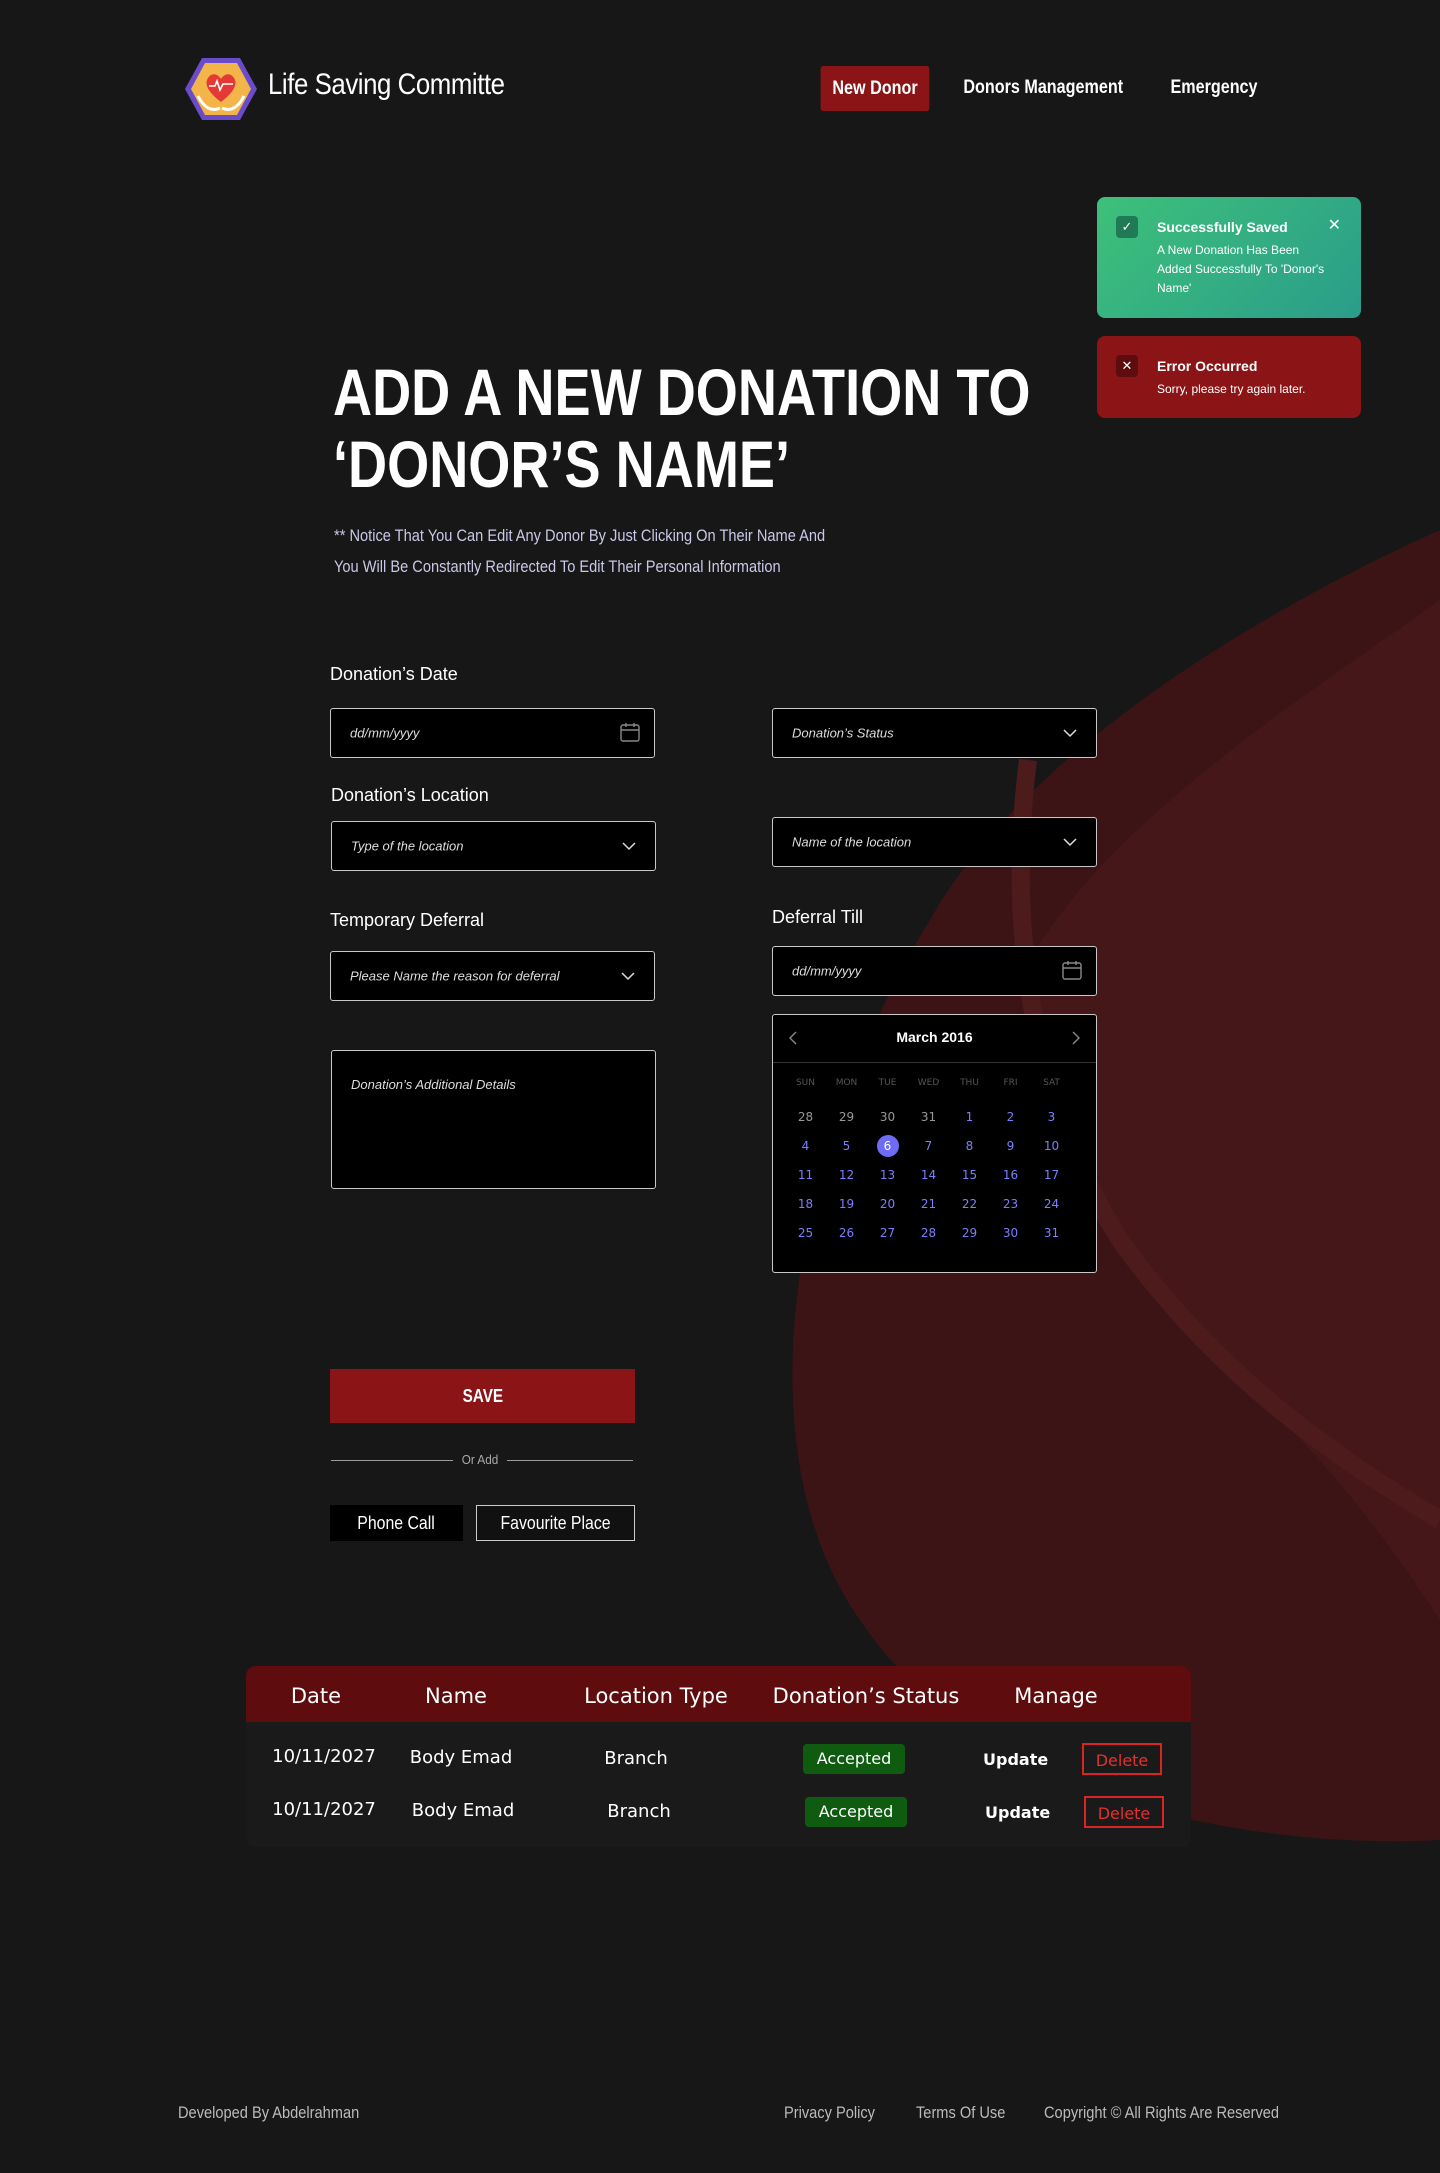 The width and height of the screenshot is (1440, 2173). I want to click on donation-location-label: Donation’s Location, so click(410, 795).